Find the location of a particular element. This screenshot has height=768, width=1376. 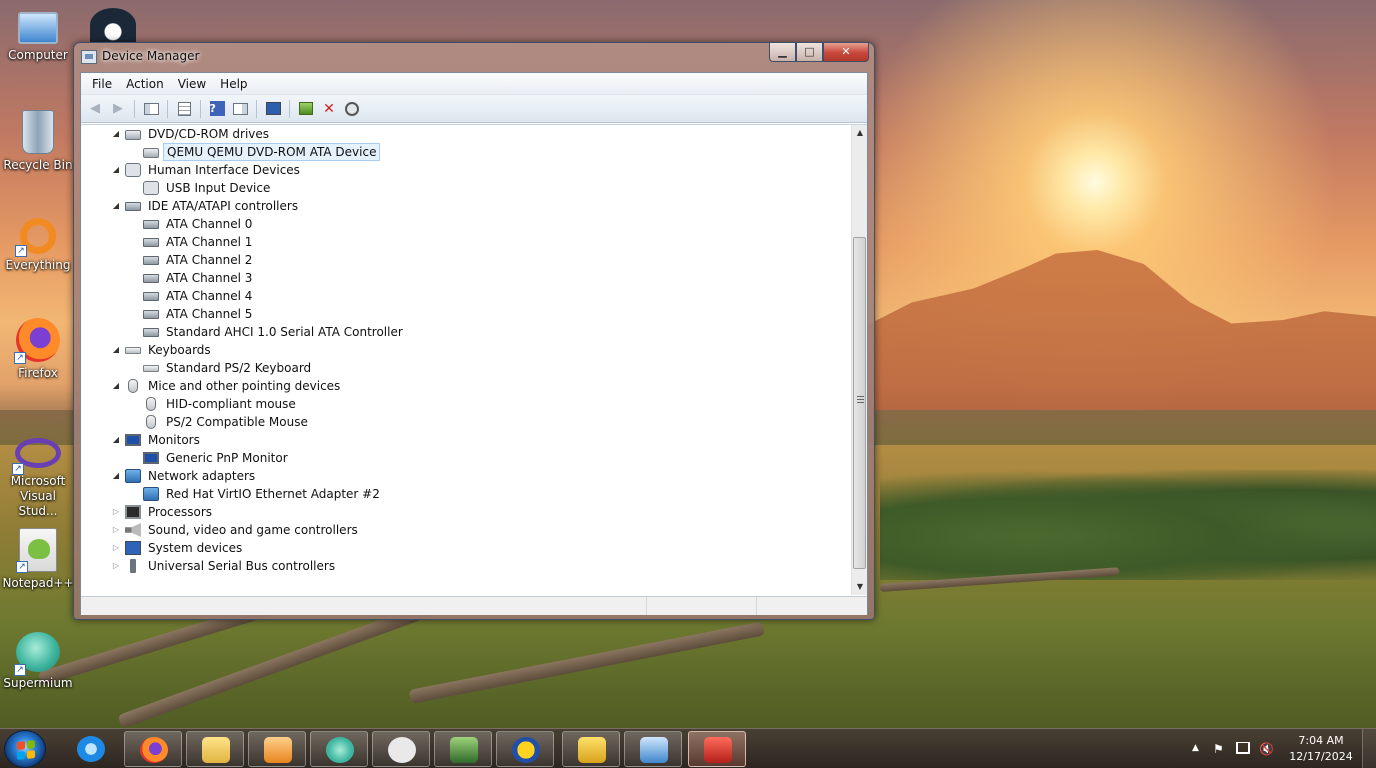

tree-device: Generic PnP Monitor is located at coordinates (217, 458).